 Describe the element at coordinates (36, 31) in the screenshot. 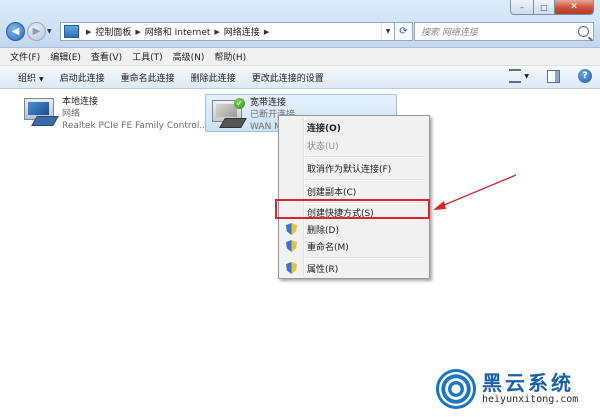

I see `forward-button: ▶` at that location.